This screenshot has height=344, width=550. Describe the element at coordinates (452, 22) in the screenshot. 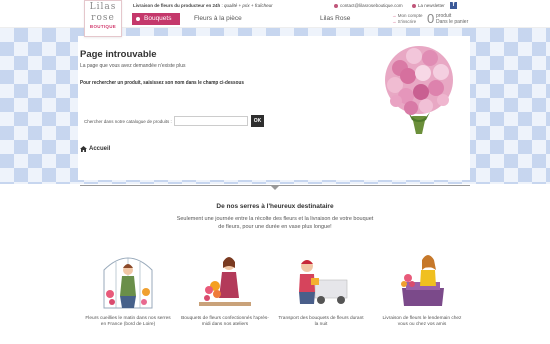

I see `cart-line2: Dans le panier` at that location.